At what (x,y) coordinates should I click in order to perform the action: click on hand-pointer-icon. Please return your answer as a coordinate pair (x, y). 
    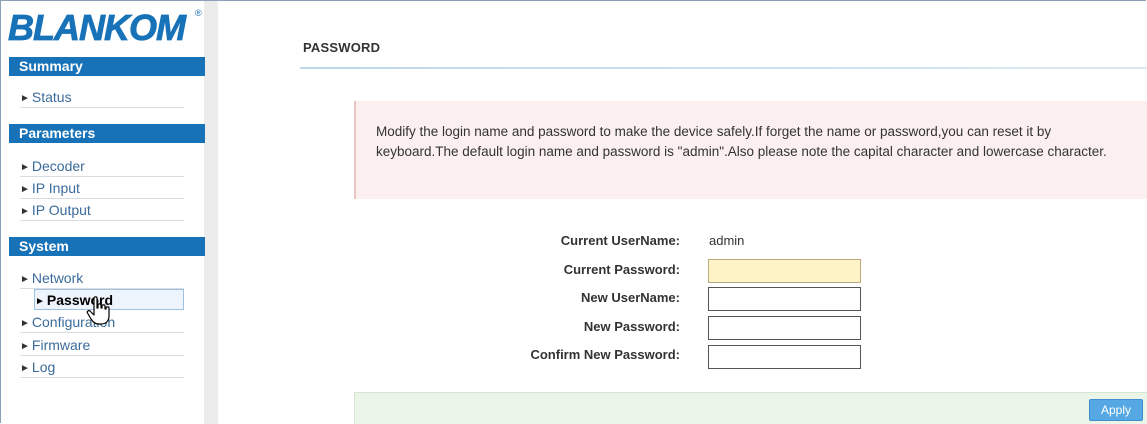
    Looking at the image, I should click on (99, 311).